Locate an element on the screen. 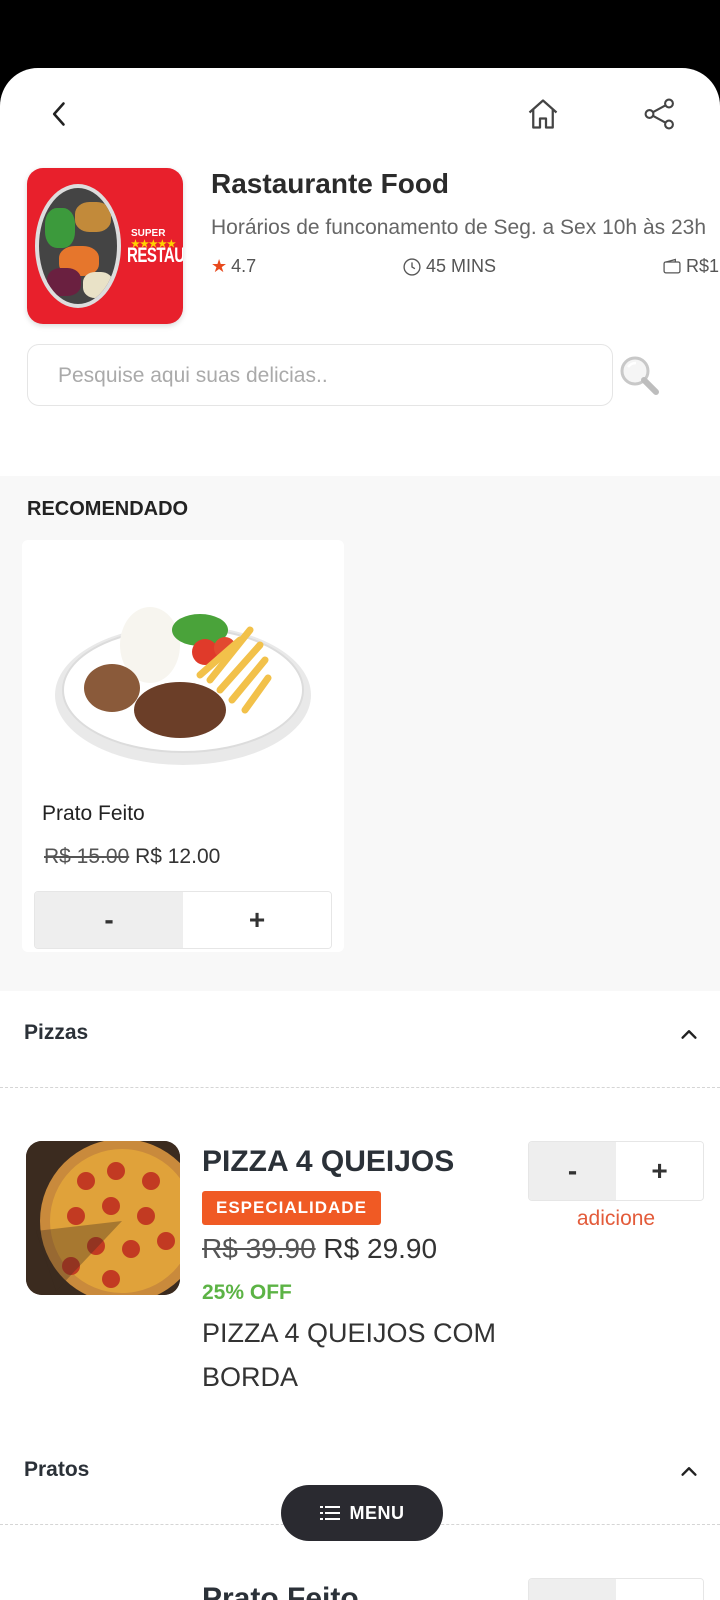 Image resolution: width=720 pixels, height=1600 pixels. add-label: adicione is located at coordinates (616, 1218).